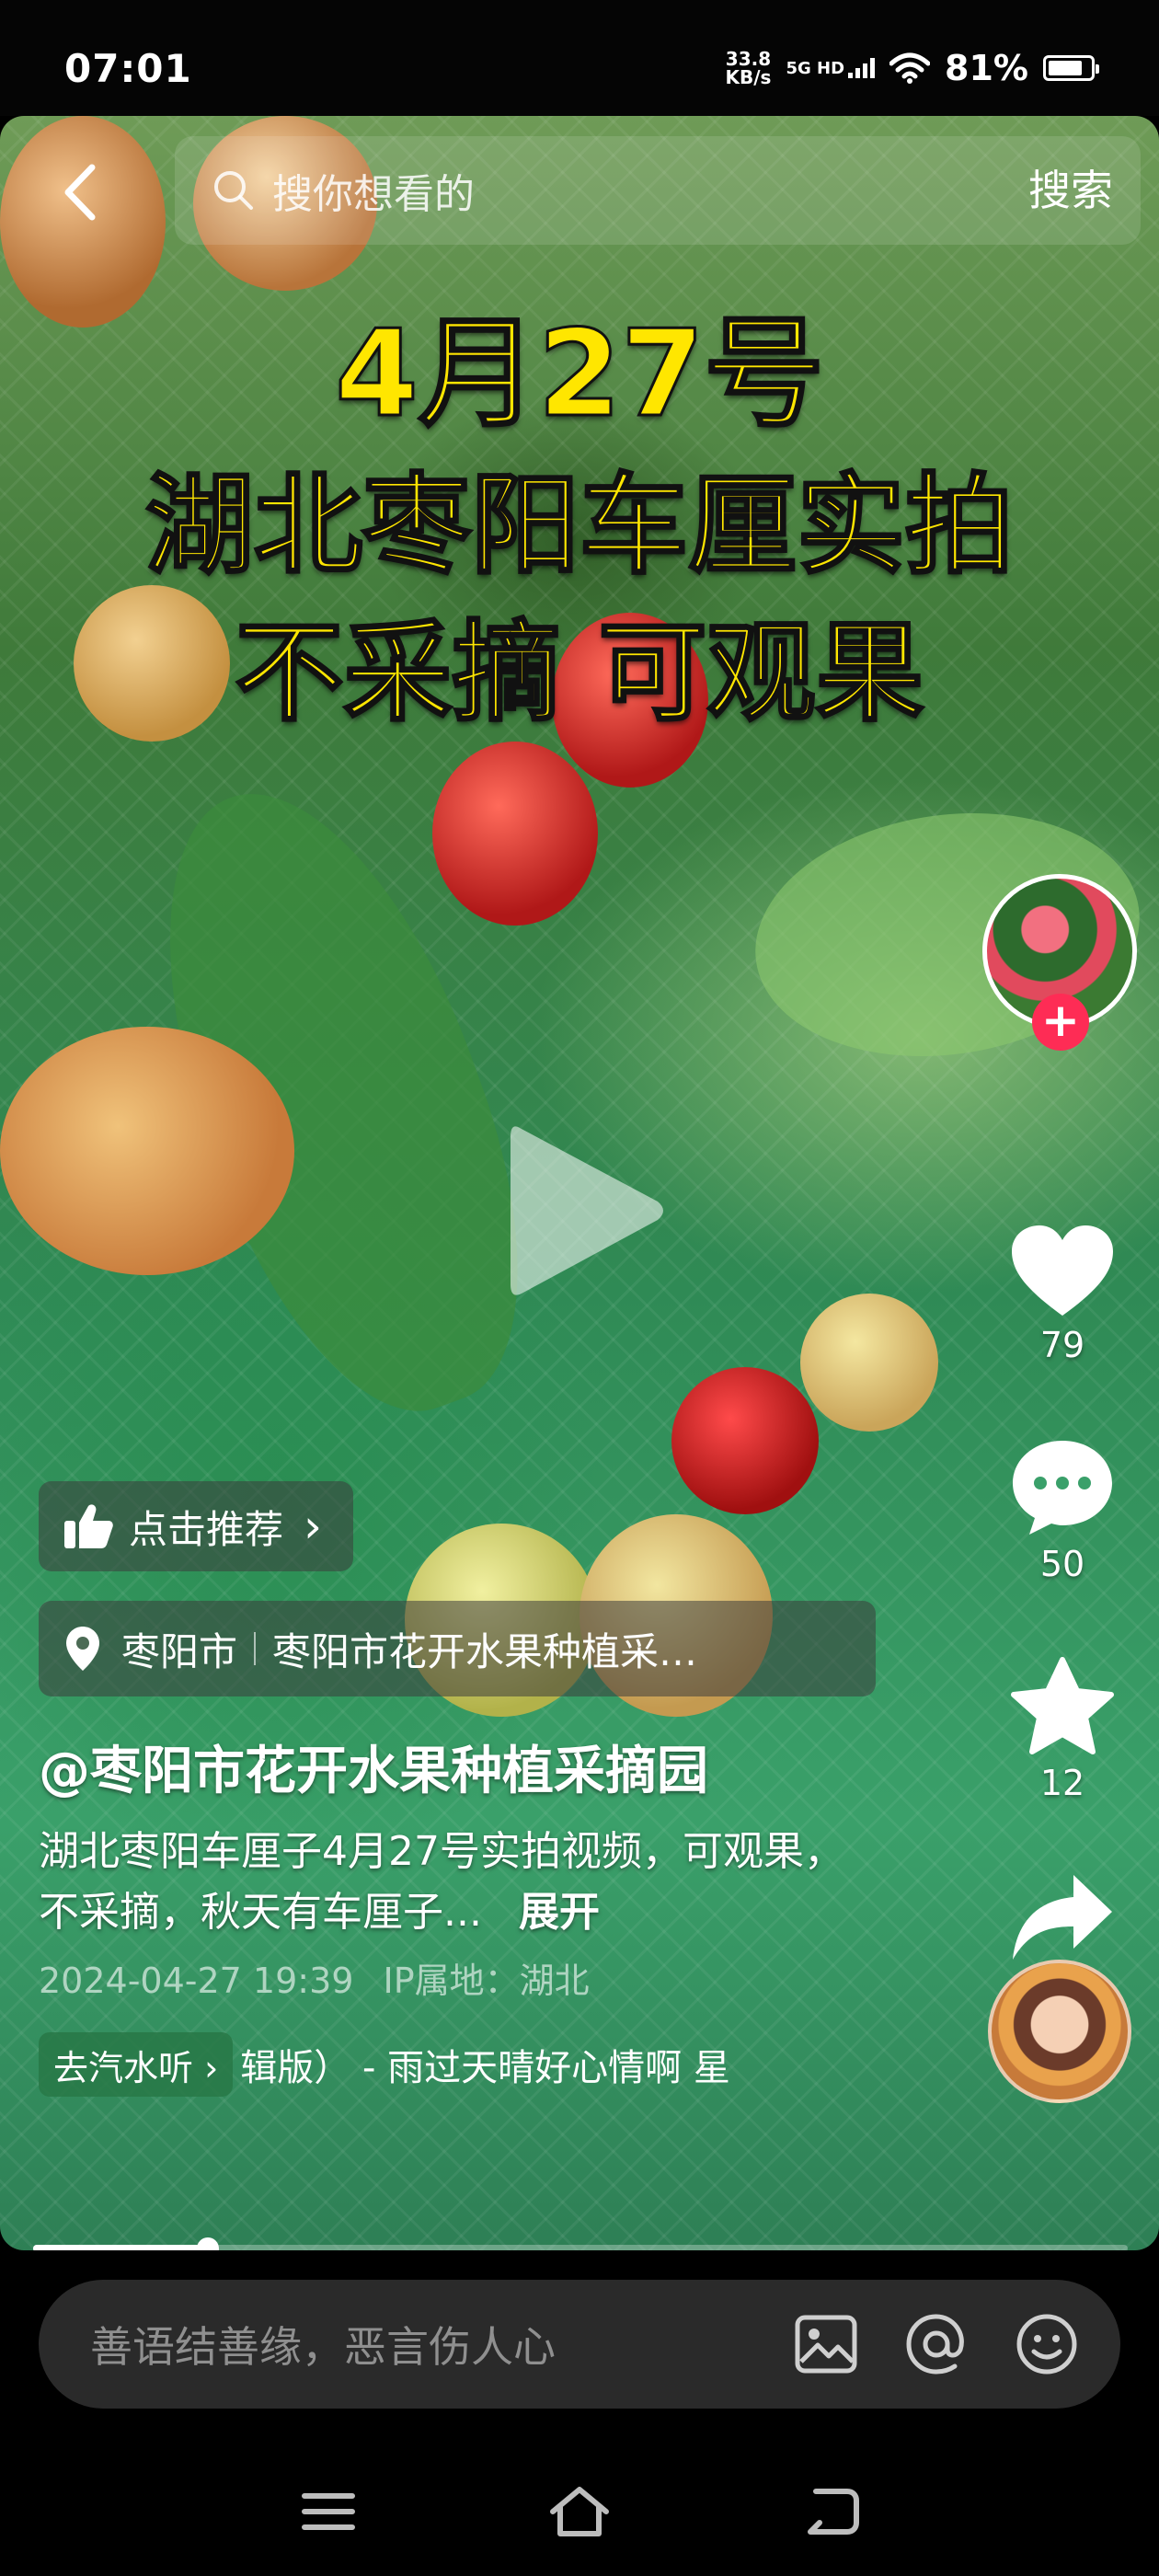 The image size is (1159, 2576). Describe the element at coordinates (1062, 1488) in the screenshot. I see `comment-icon` at that location.